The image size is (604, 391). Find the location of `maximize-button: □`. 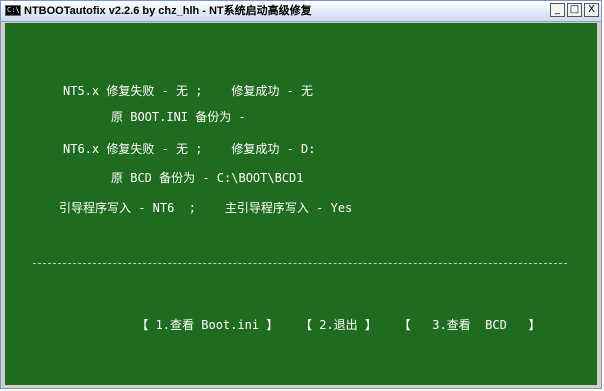

maximize-button: □ is located at coordinates (574, 10).